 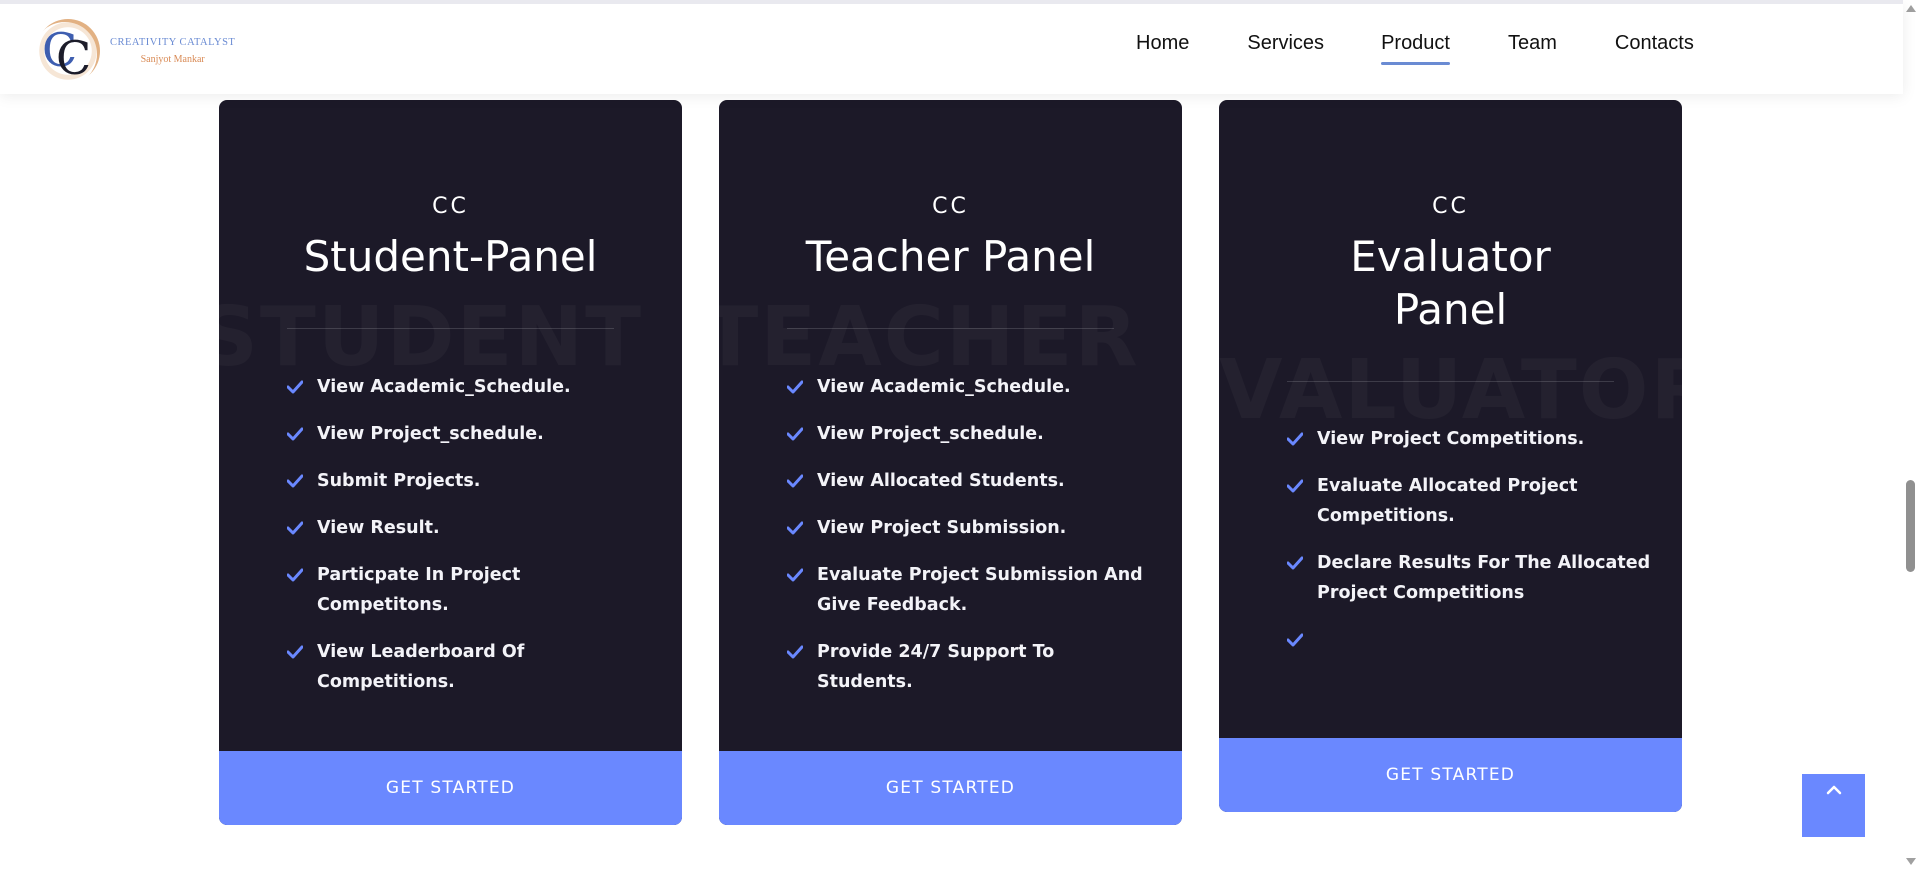 I want to click on feature-item: View Project Competitions., so click(x=1469, y=439).